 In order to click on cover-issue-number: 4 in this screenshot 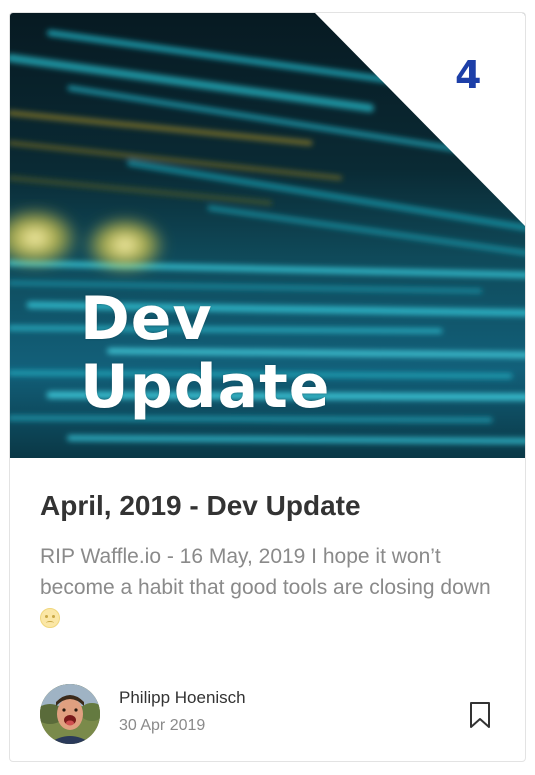, I will do `click(468, 75)`.